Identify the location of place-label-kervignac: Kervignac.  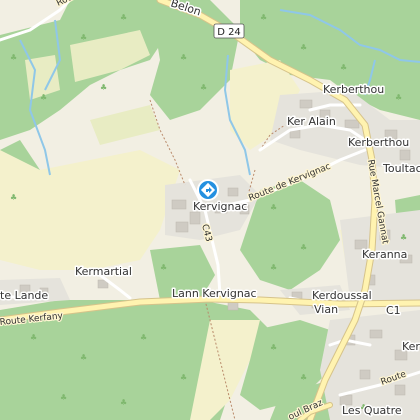
(220, 206).